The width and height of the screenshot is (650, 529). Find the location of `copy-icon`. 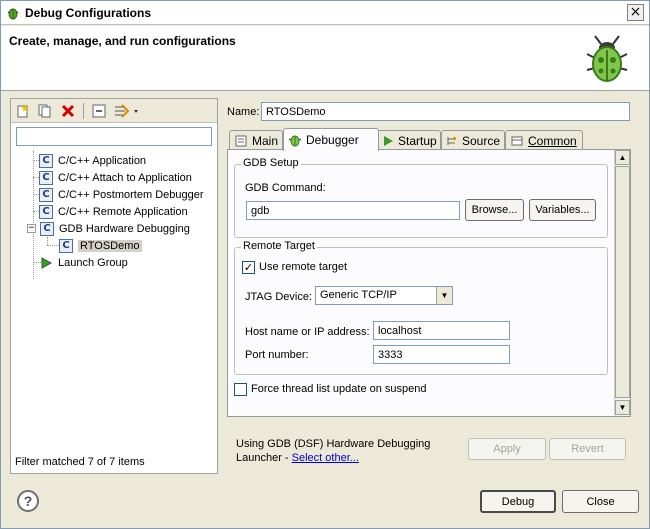

copy-icon is located at coordinates (44, 111).